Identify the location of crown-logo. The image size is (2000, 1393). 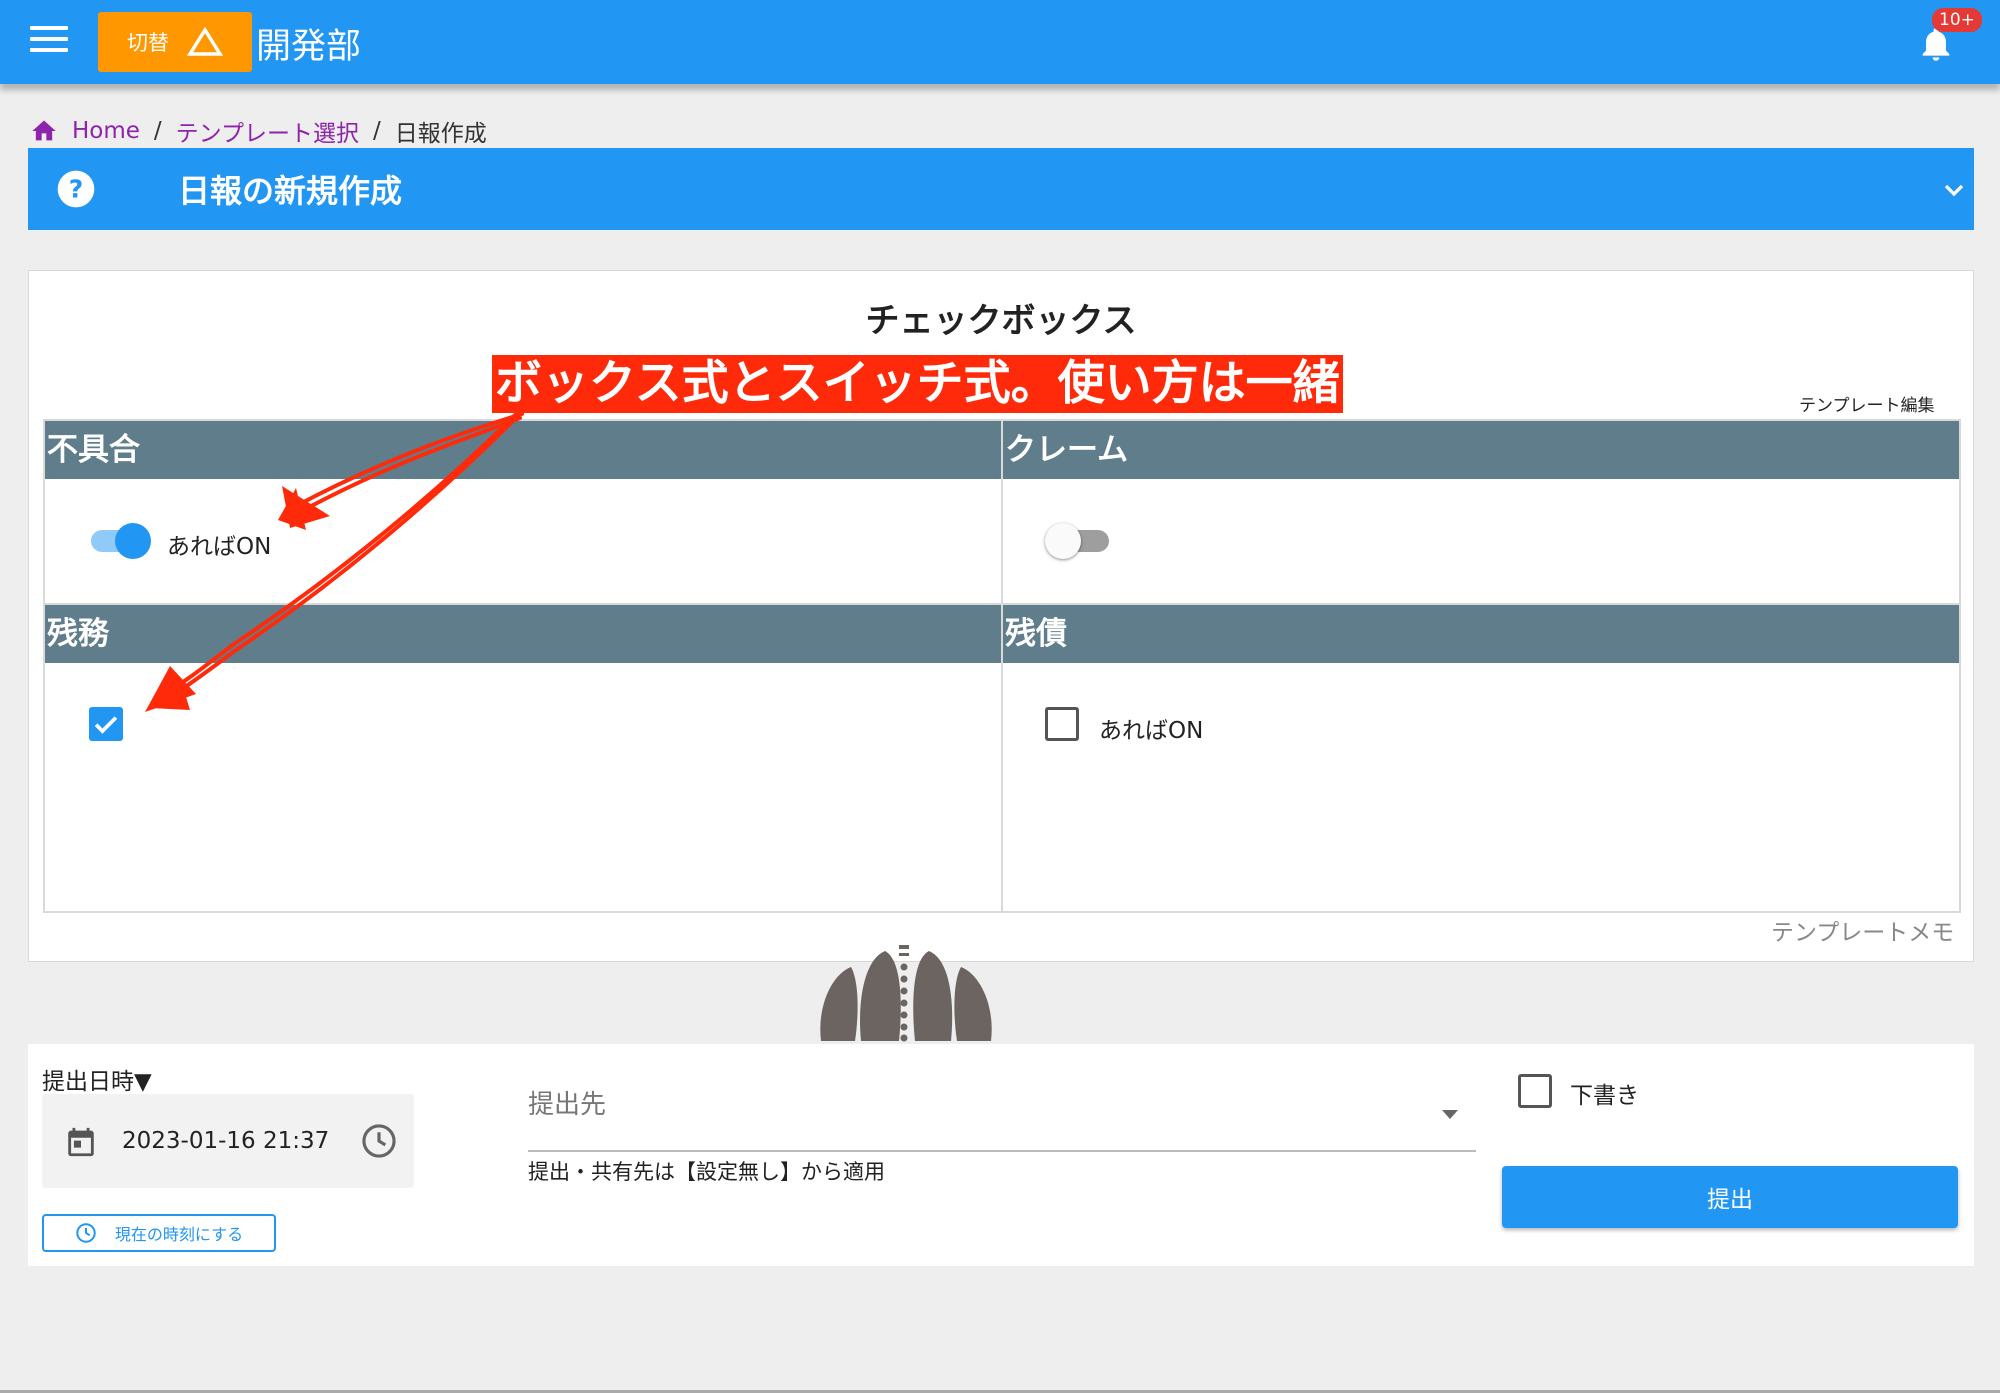
(906, 993).